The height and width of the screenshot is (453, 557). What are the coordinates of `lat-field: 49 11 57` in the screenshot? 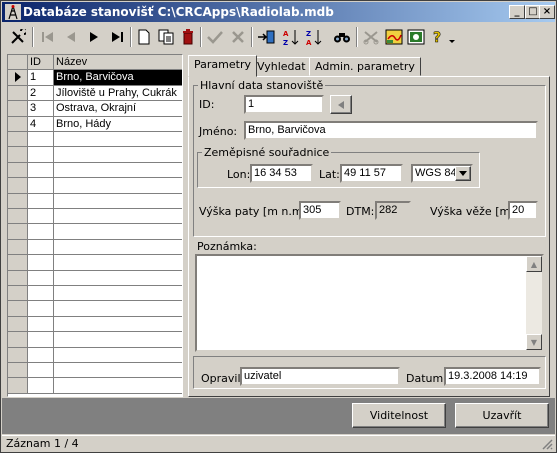 It's located at (371, 173).